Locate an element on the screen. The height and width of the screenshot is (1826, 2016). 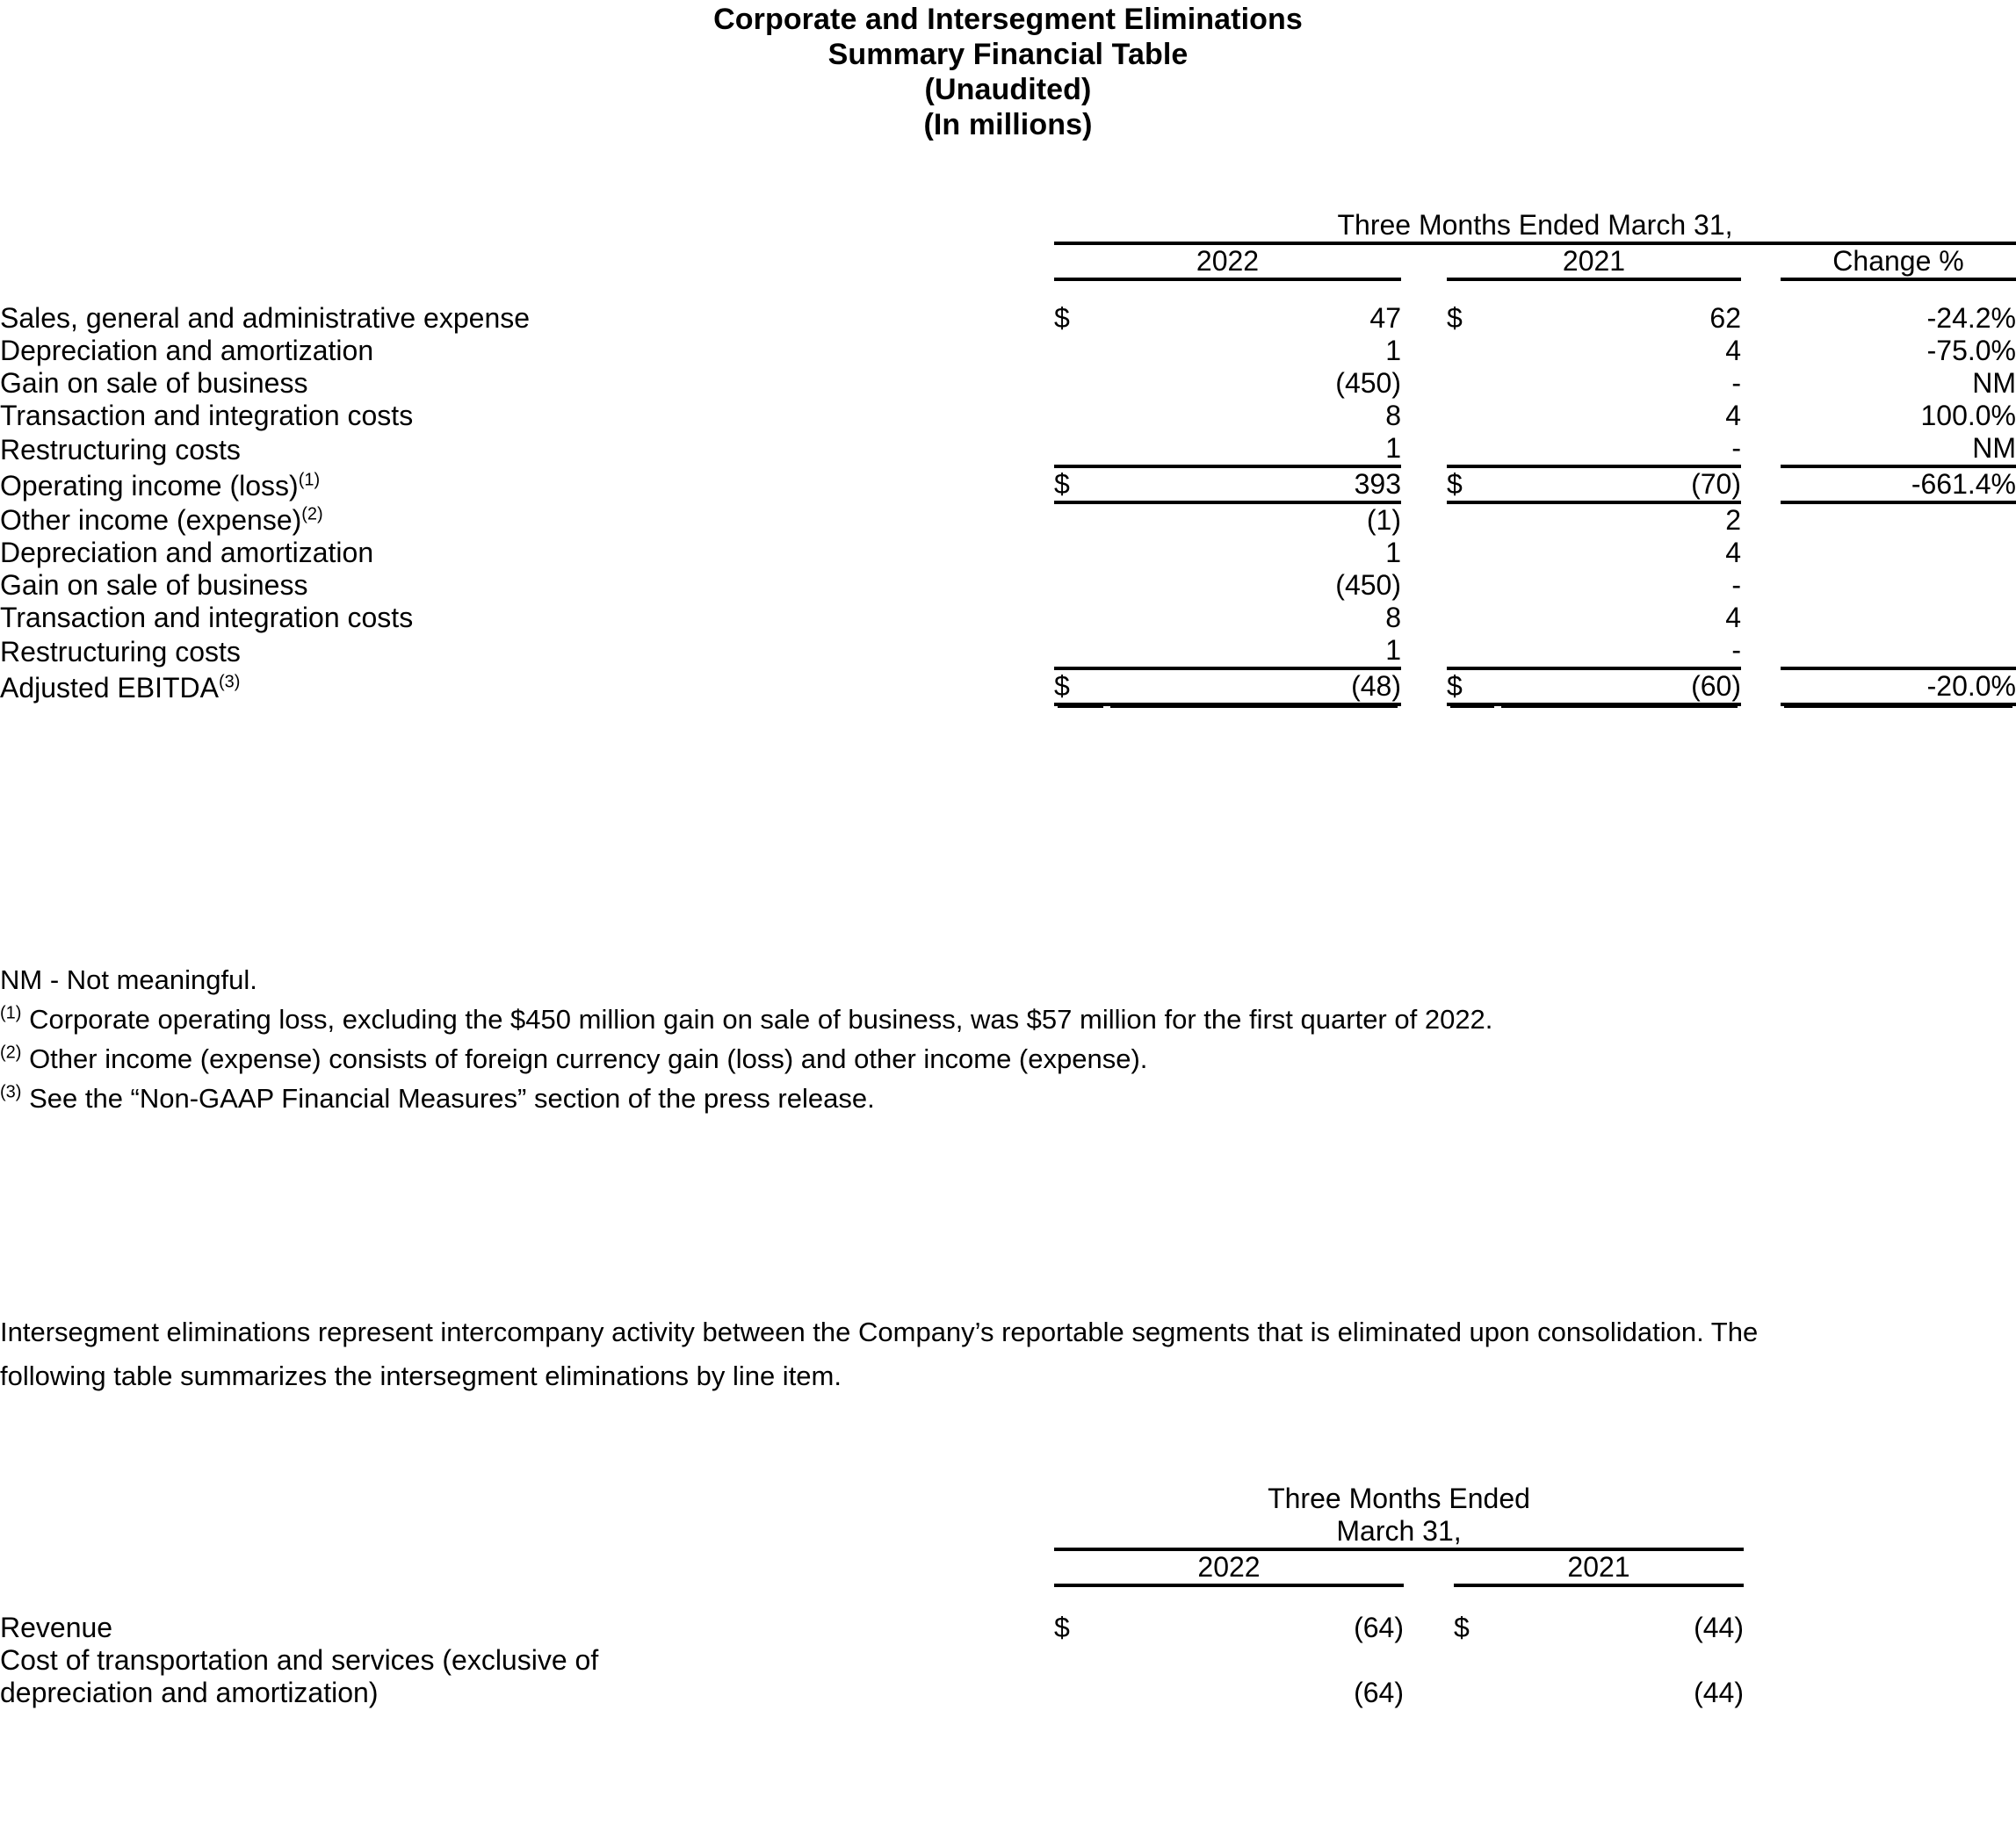
t2-header-period-line2: March 31, is located at coordinates (1399, 1531).